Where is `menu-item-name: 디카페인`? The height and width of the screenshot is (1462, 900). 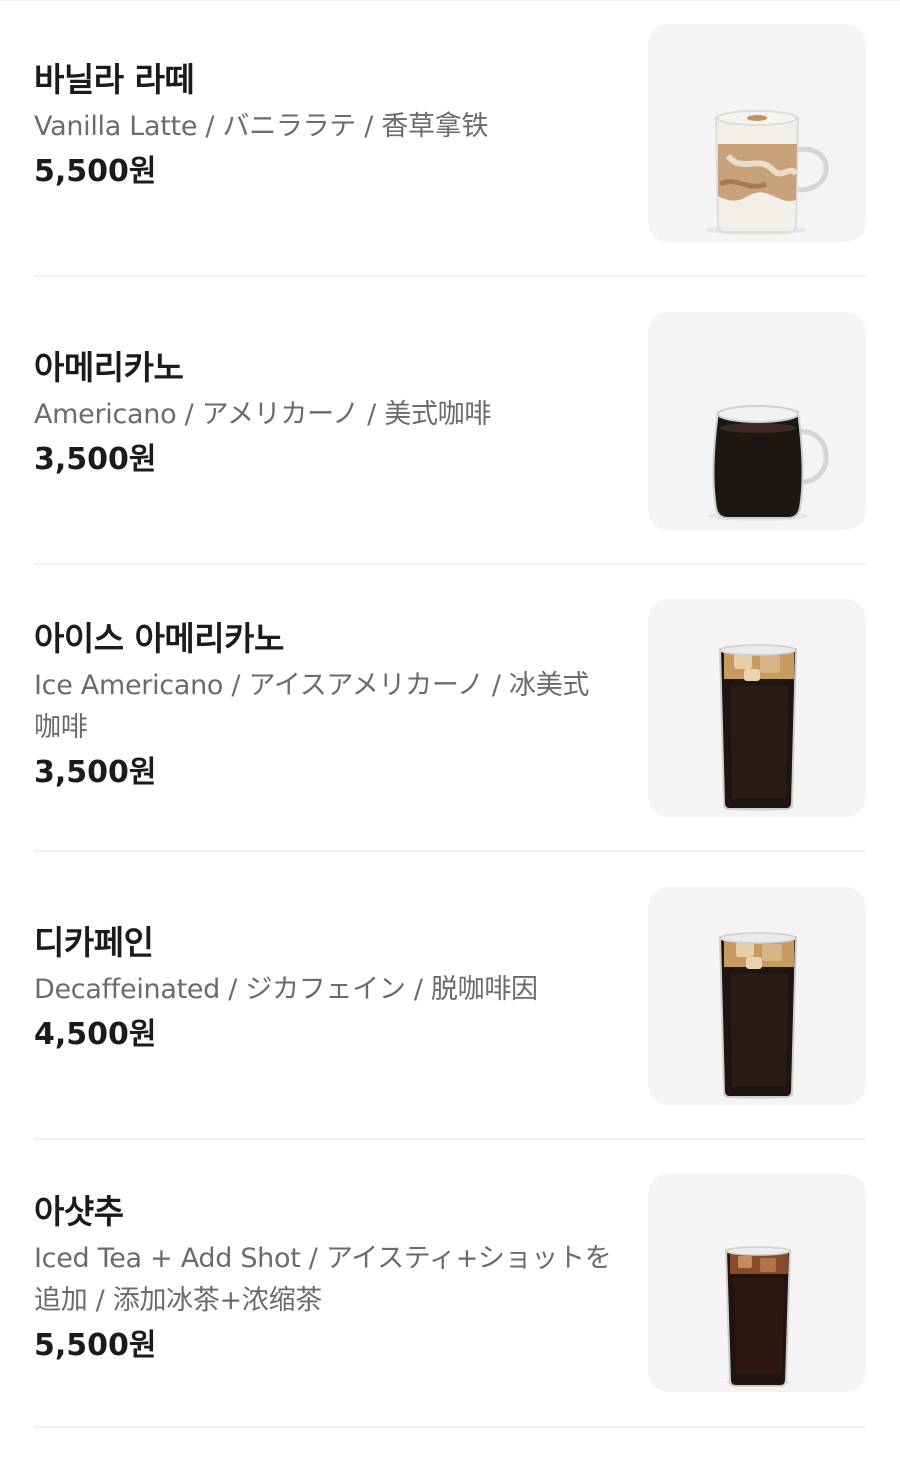
menu-item-name: 디카페인 is located at coordinates (94, 942).